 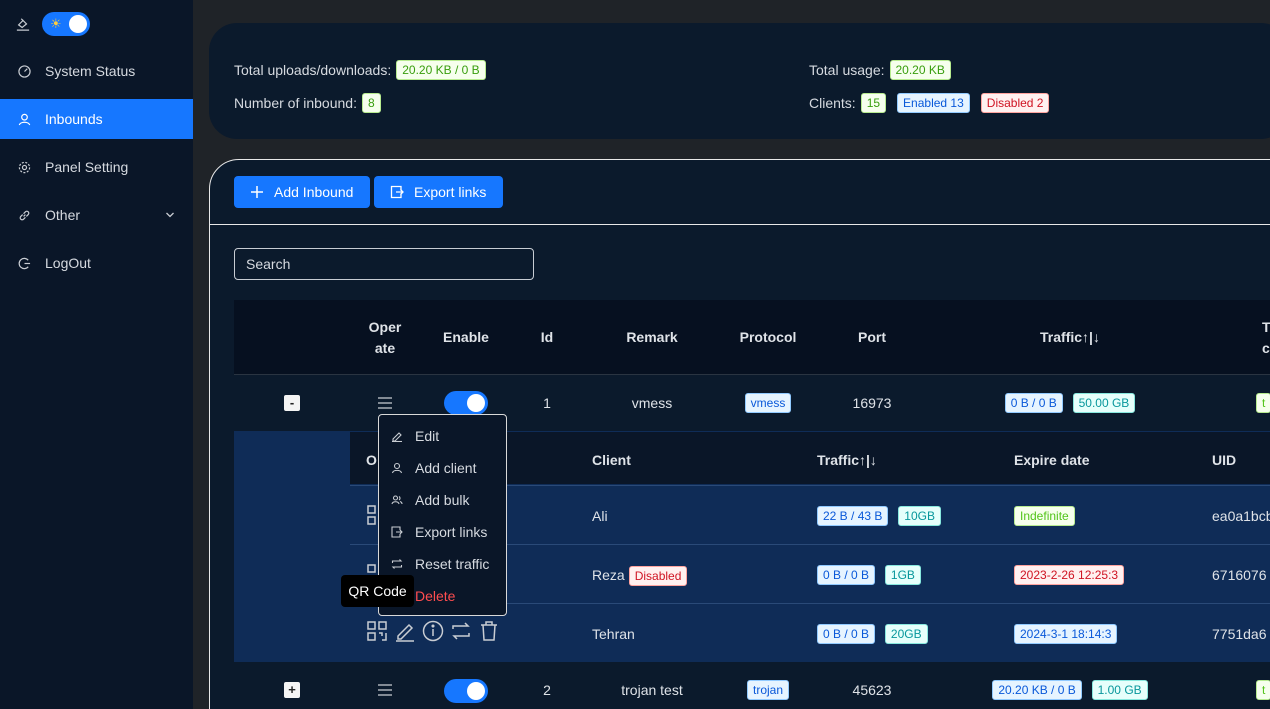 What do you see at coordinates (23, 24) in the screenshot?
I see `bg-colors-icon` at bounding box center [23, 24].